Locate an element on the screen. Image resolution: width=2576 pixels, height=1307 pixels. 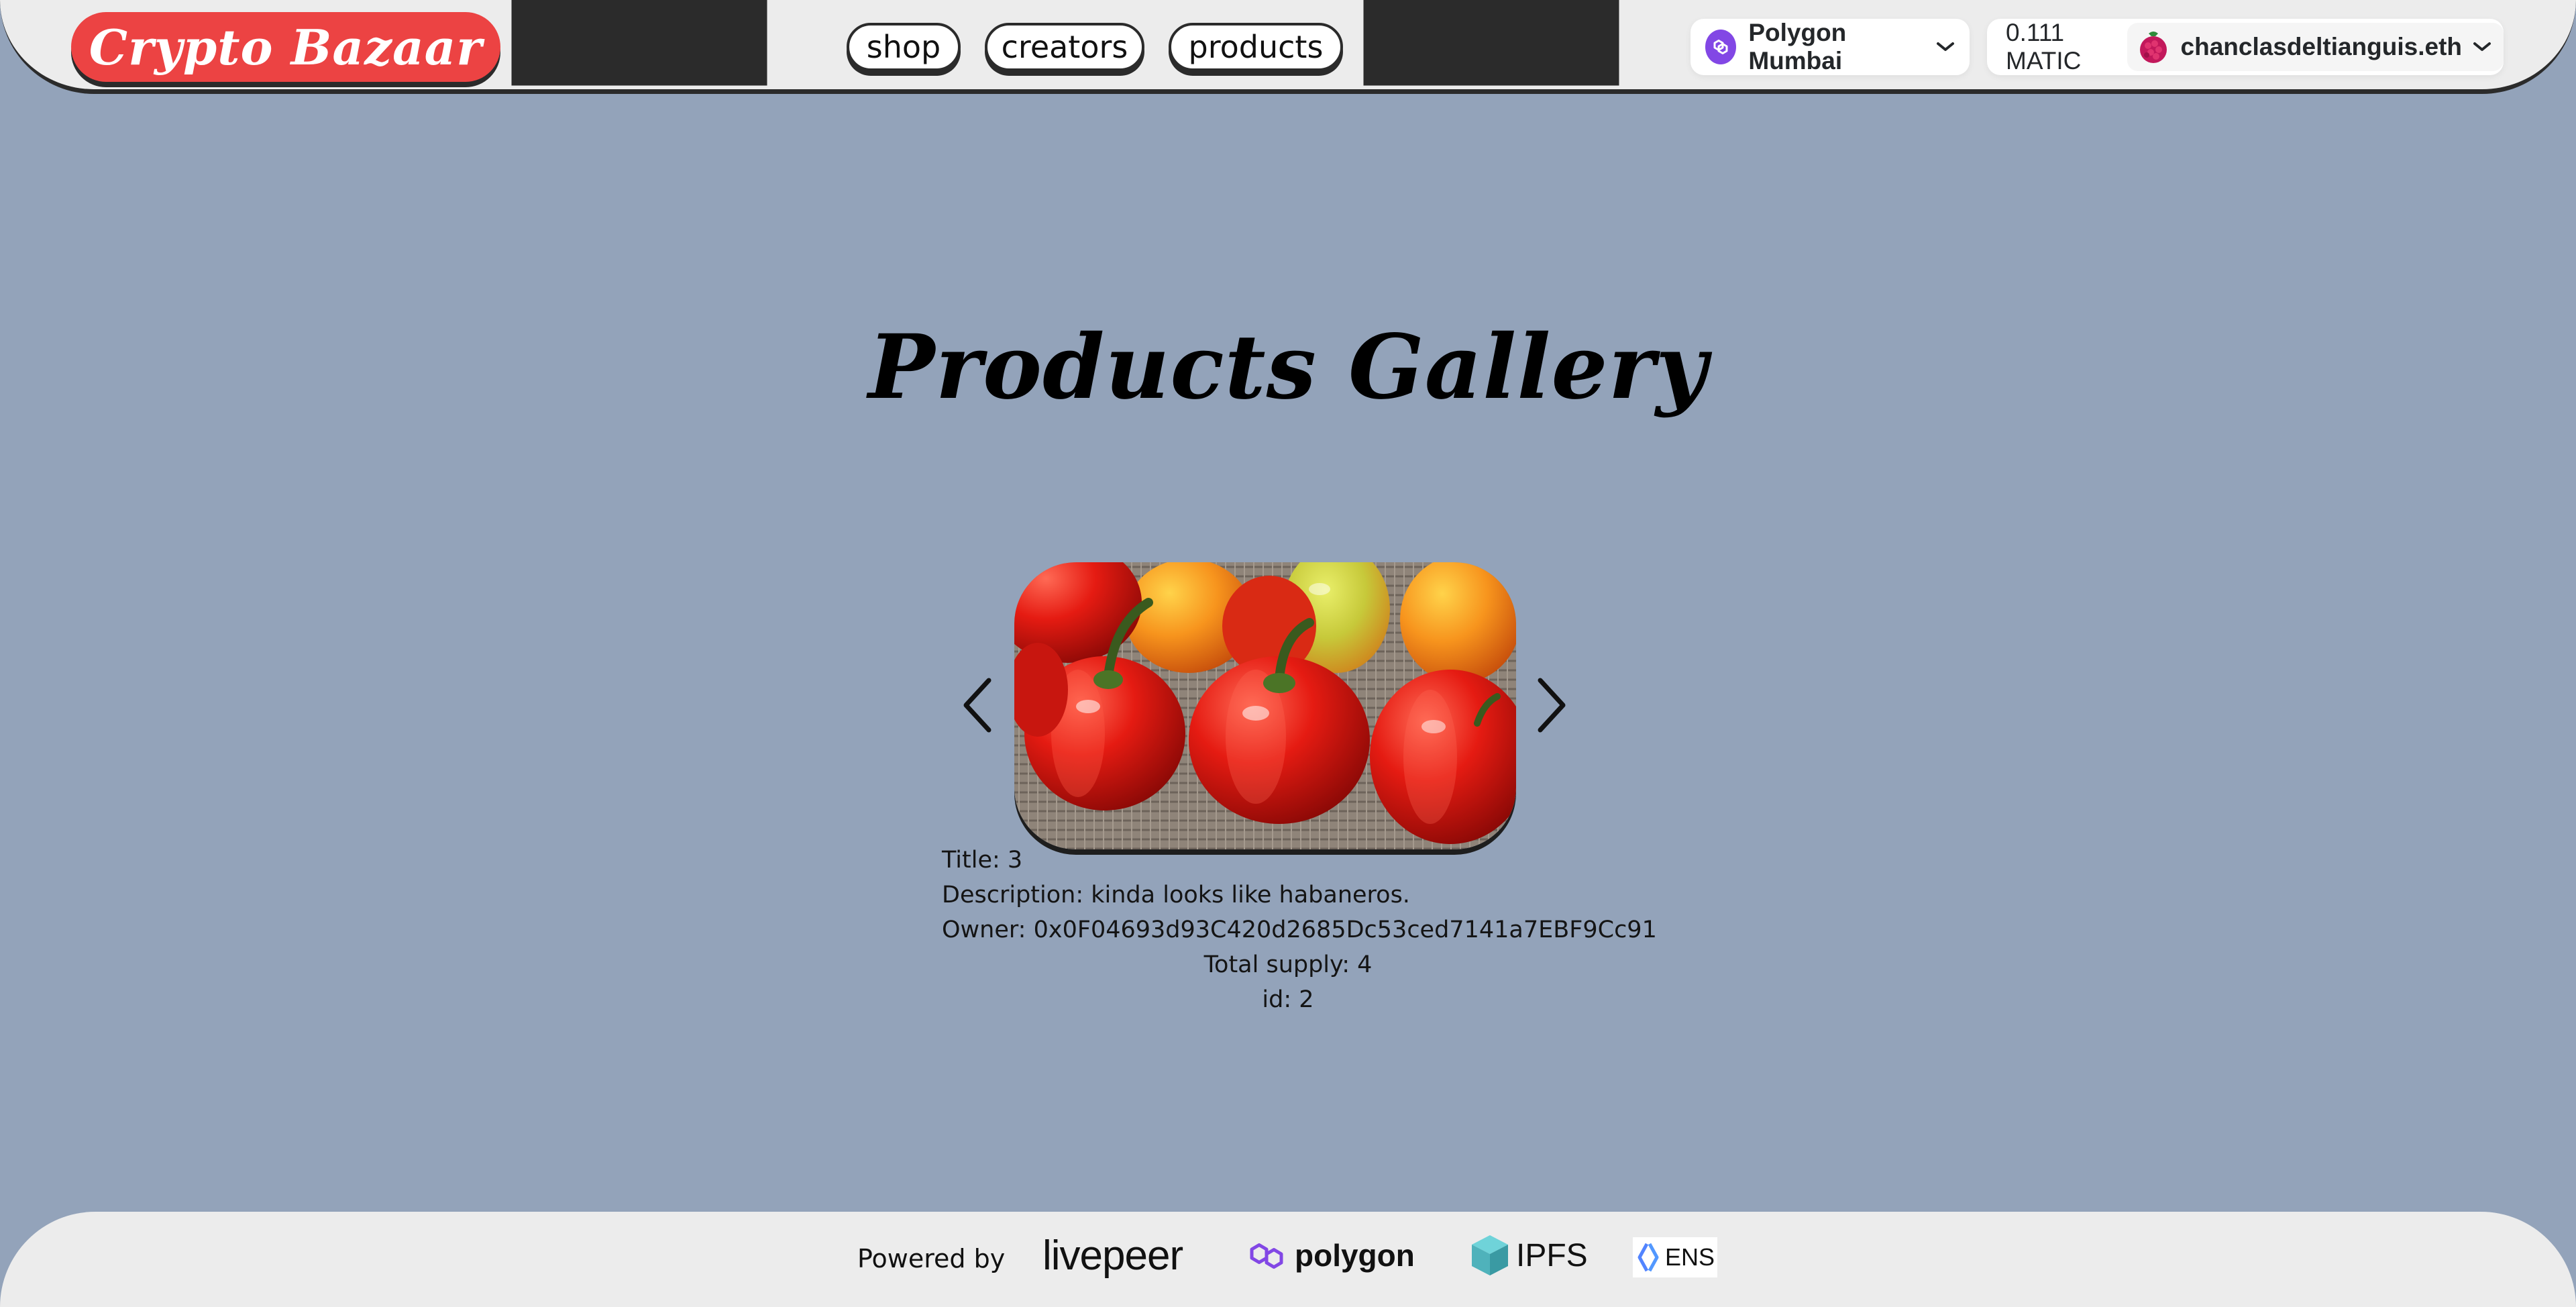
livepeer-logo: livepeer is located at coordinates (1112, 1255).